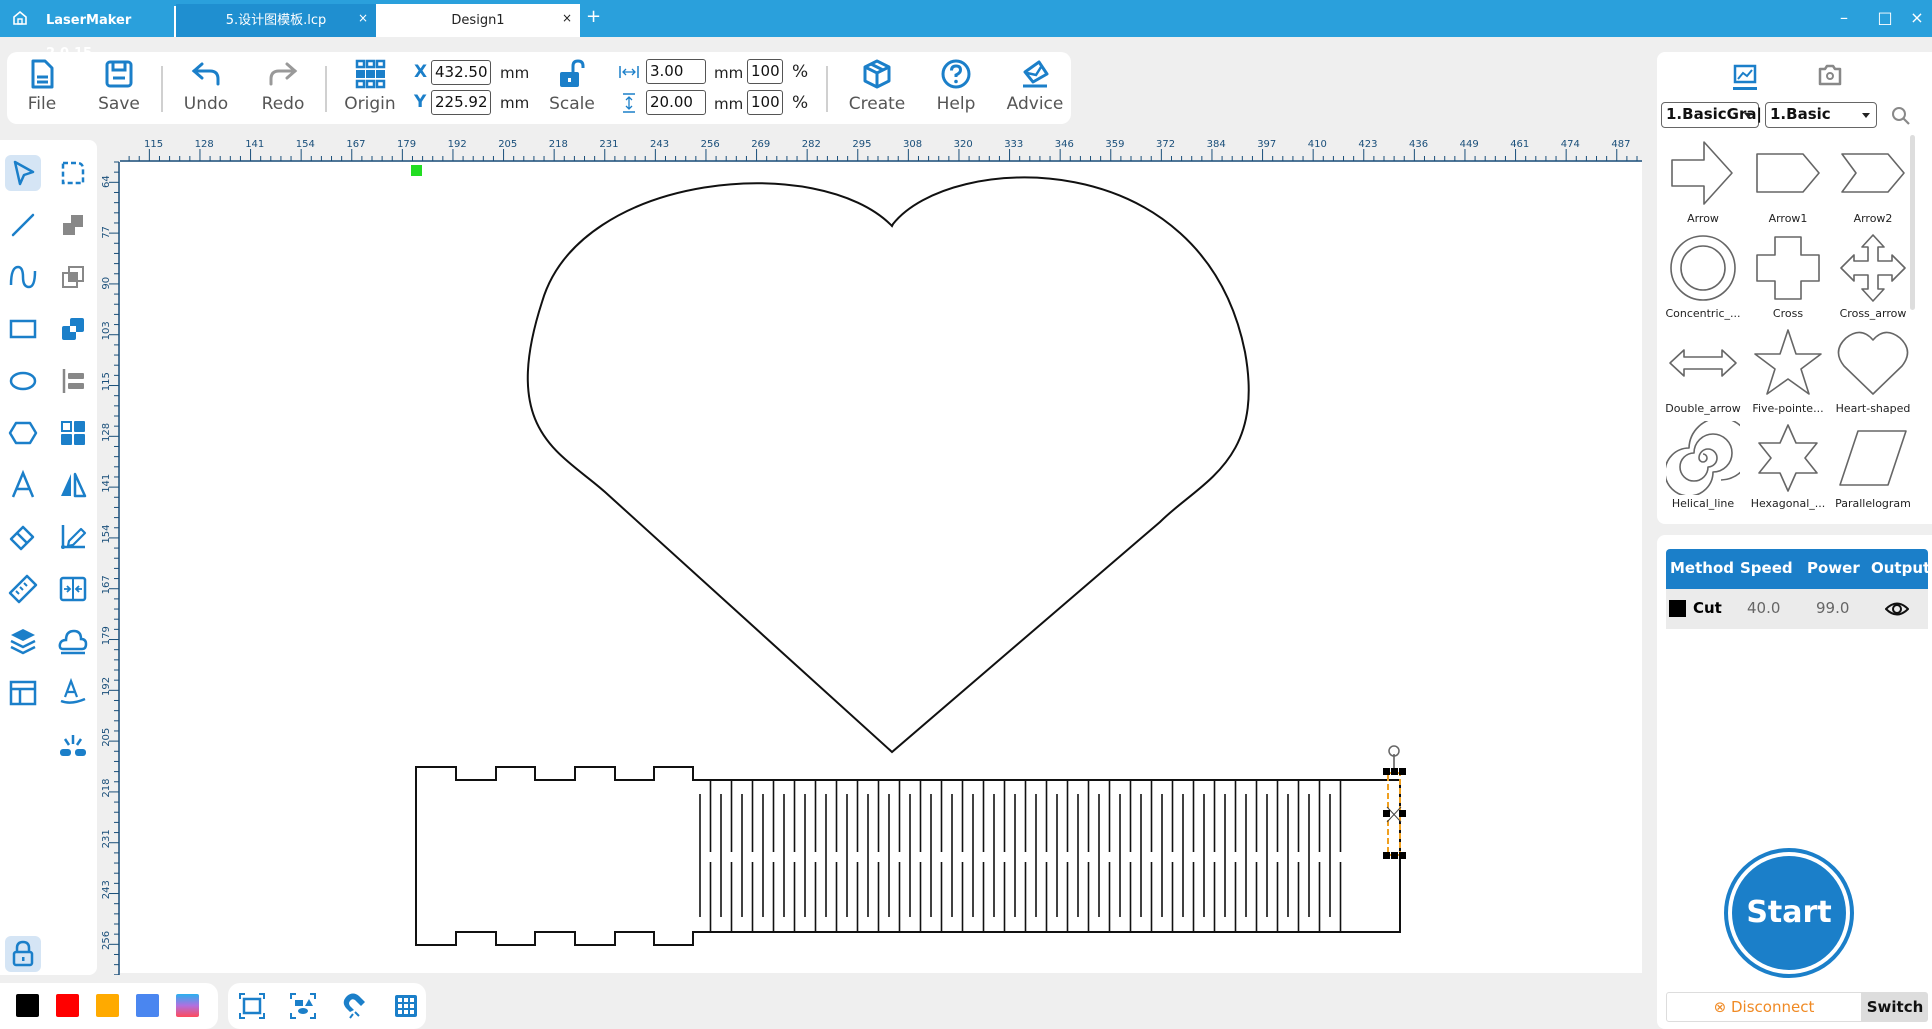 The image size is (1932, 1029). I want to click on ellipse-tool, so click(23, 381).